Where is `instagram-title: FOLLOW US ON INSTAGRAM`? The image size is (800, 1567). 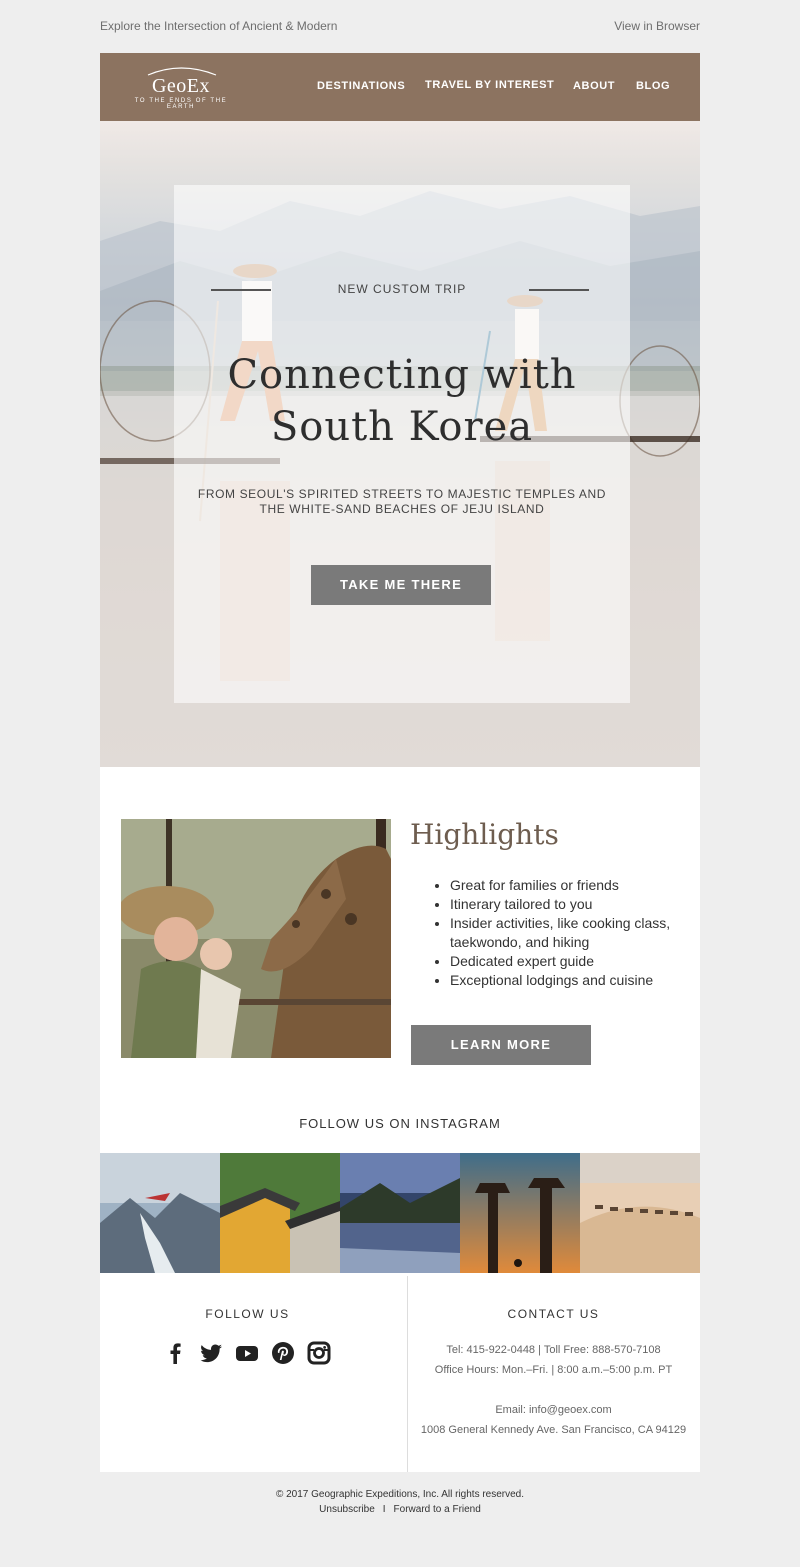 instagram-title: FOLLOW US ON INSTAGRAM is located at coordinates (400, 1123).